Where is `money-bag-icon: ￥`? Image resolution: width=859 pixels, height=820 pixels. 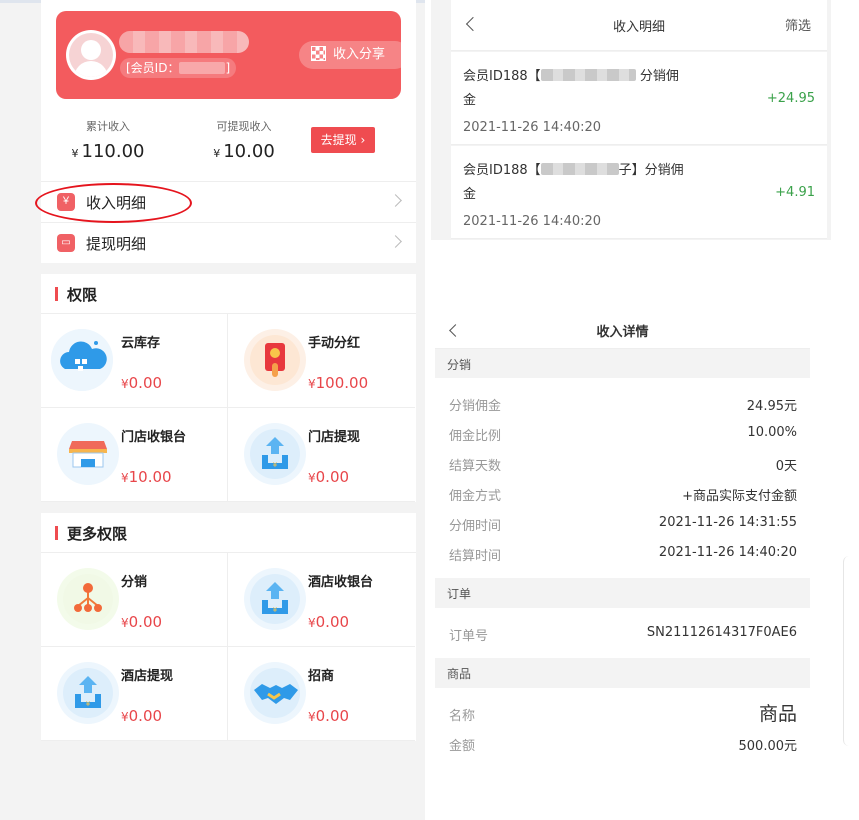 money-bag-icon: ￥ is located at coordinates (66, 202).